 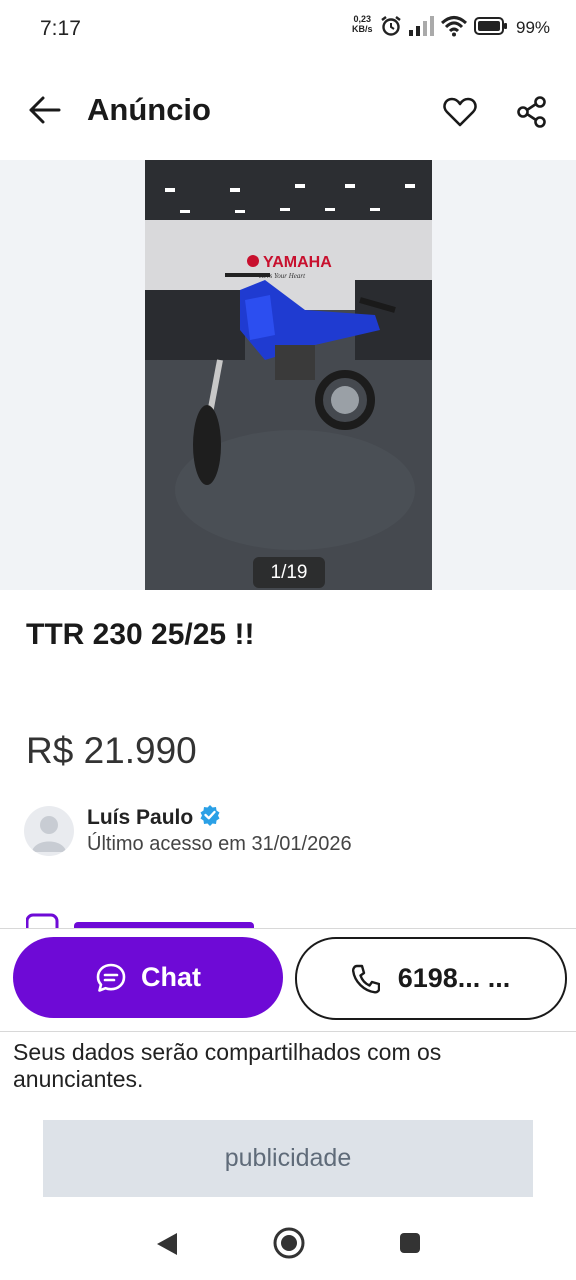 What do you see at coordinates (60, 28) in the screenshot?
I see `status-time: 7:17` at bounding box center [60, 28].